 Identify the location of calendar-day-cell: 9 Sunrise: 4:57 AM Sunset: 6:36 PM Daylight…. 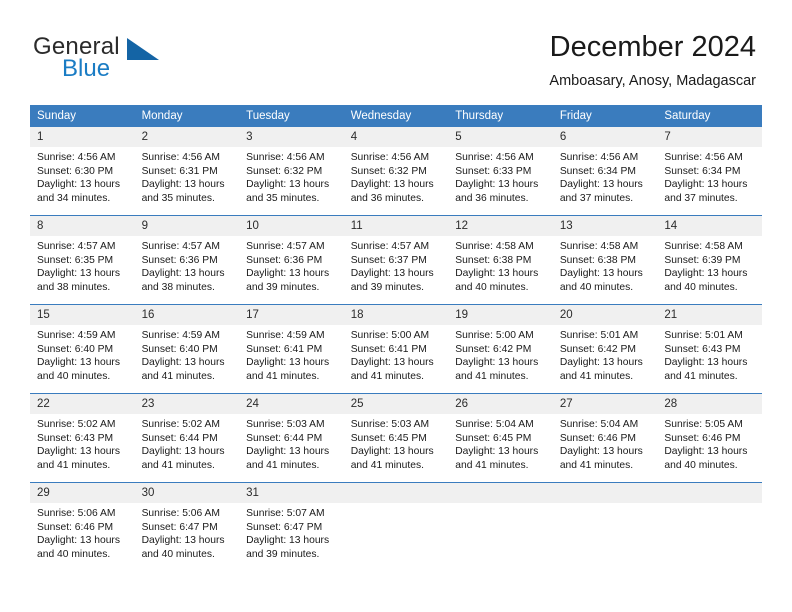
(187, 260).